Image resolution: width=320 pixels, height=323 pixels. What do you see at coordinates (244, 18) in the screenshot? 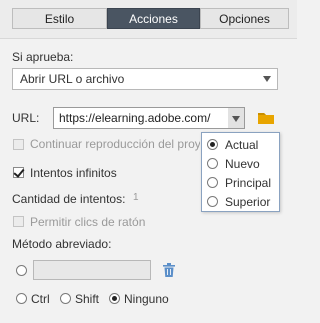
I see `tab-opciones: Opciones` at bounding box center [244, 18].